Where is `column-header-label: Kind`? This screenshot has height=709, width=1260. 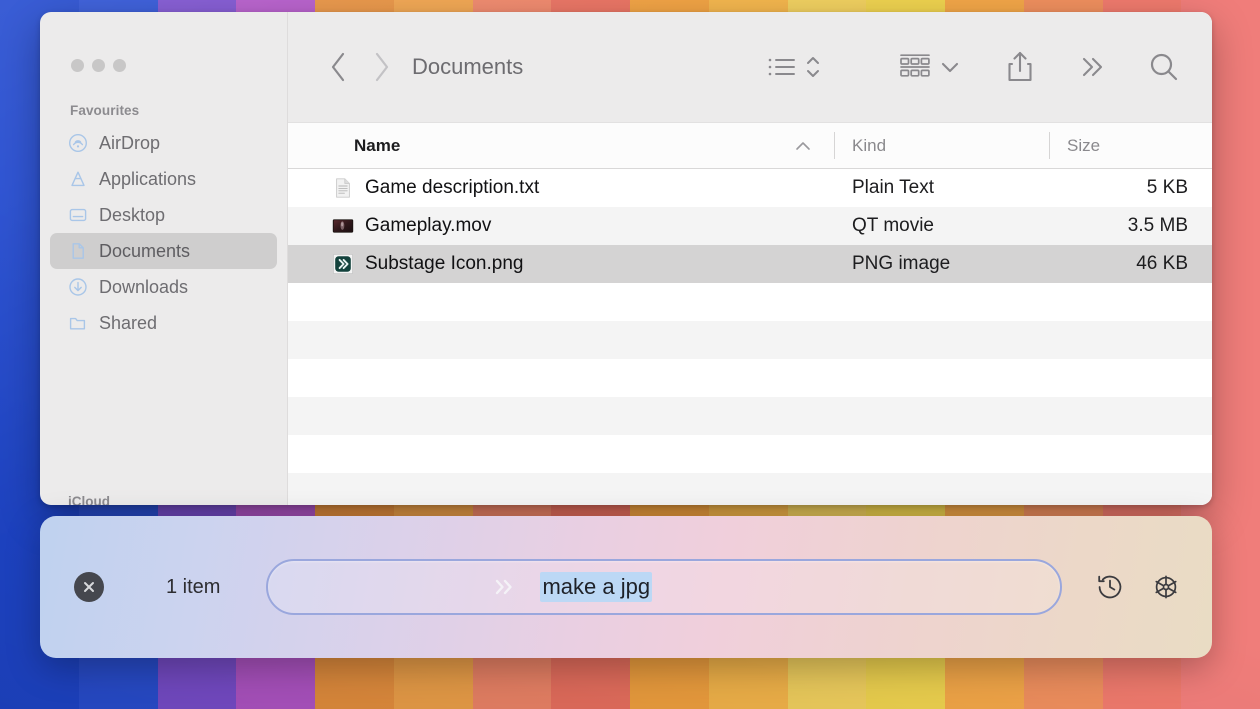
column-header-label: Kind is located at coordinates (869, 145).